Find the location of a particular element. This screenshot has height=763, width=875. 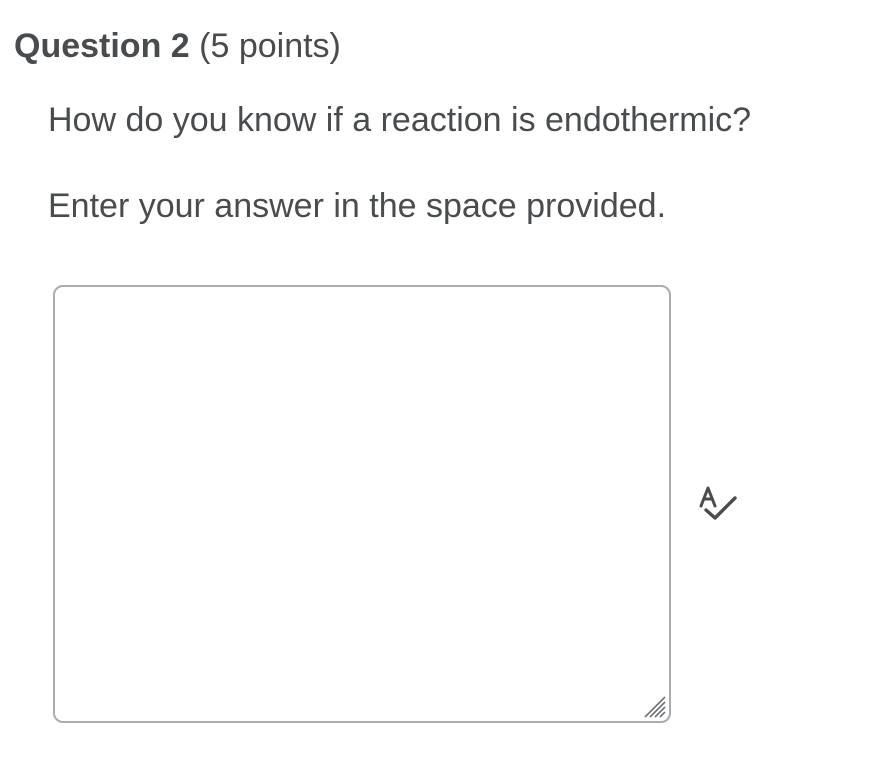

question-header: Question 2 (5 points) is located at coordinates (177, 46).